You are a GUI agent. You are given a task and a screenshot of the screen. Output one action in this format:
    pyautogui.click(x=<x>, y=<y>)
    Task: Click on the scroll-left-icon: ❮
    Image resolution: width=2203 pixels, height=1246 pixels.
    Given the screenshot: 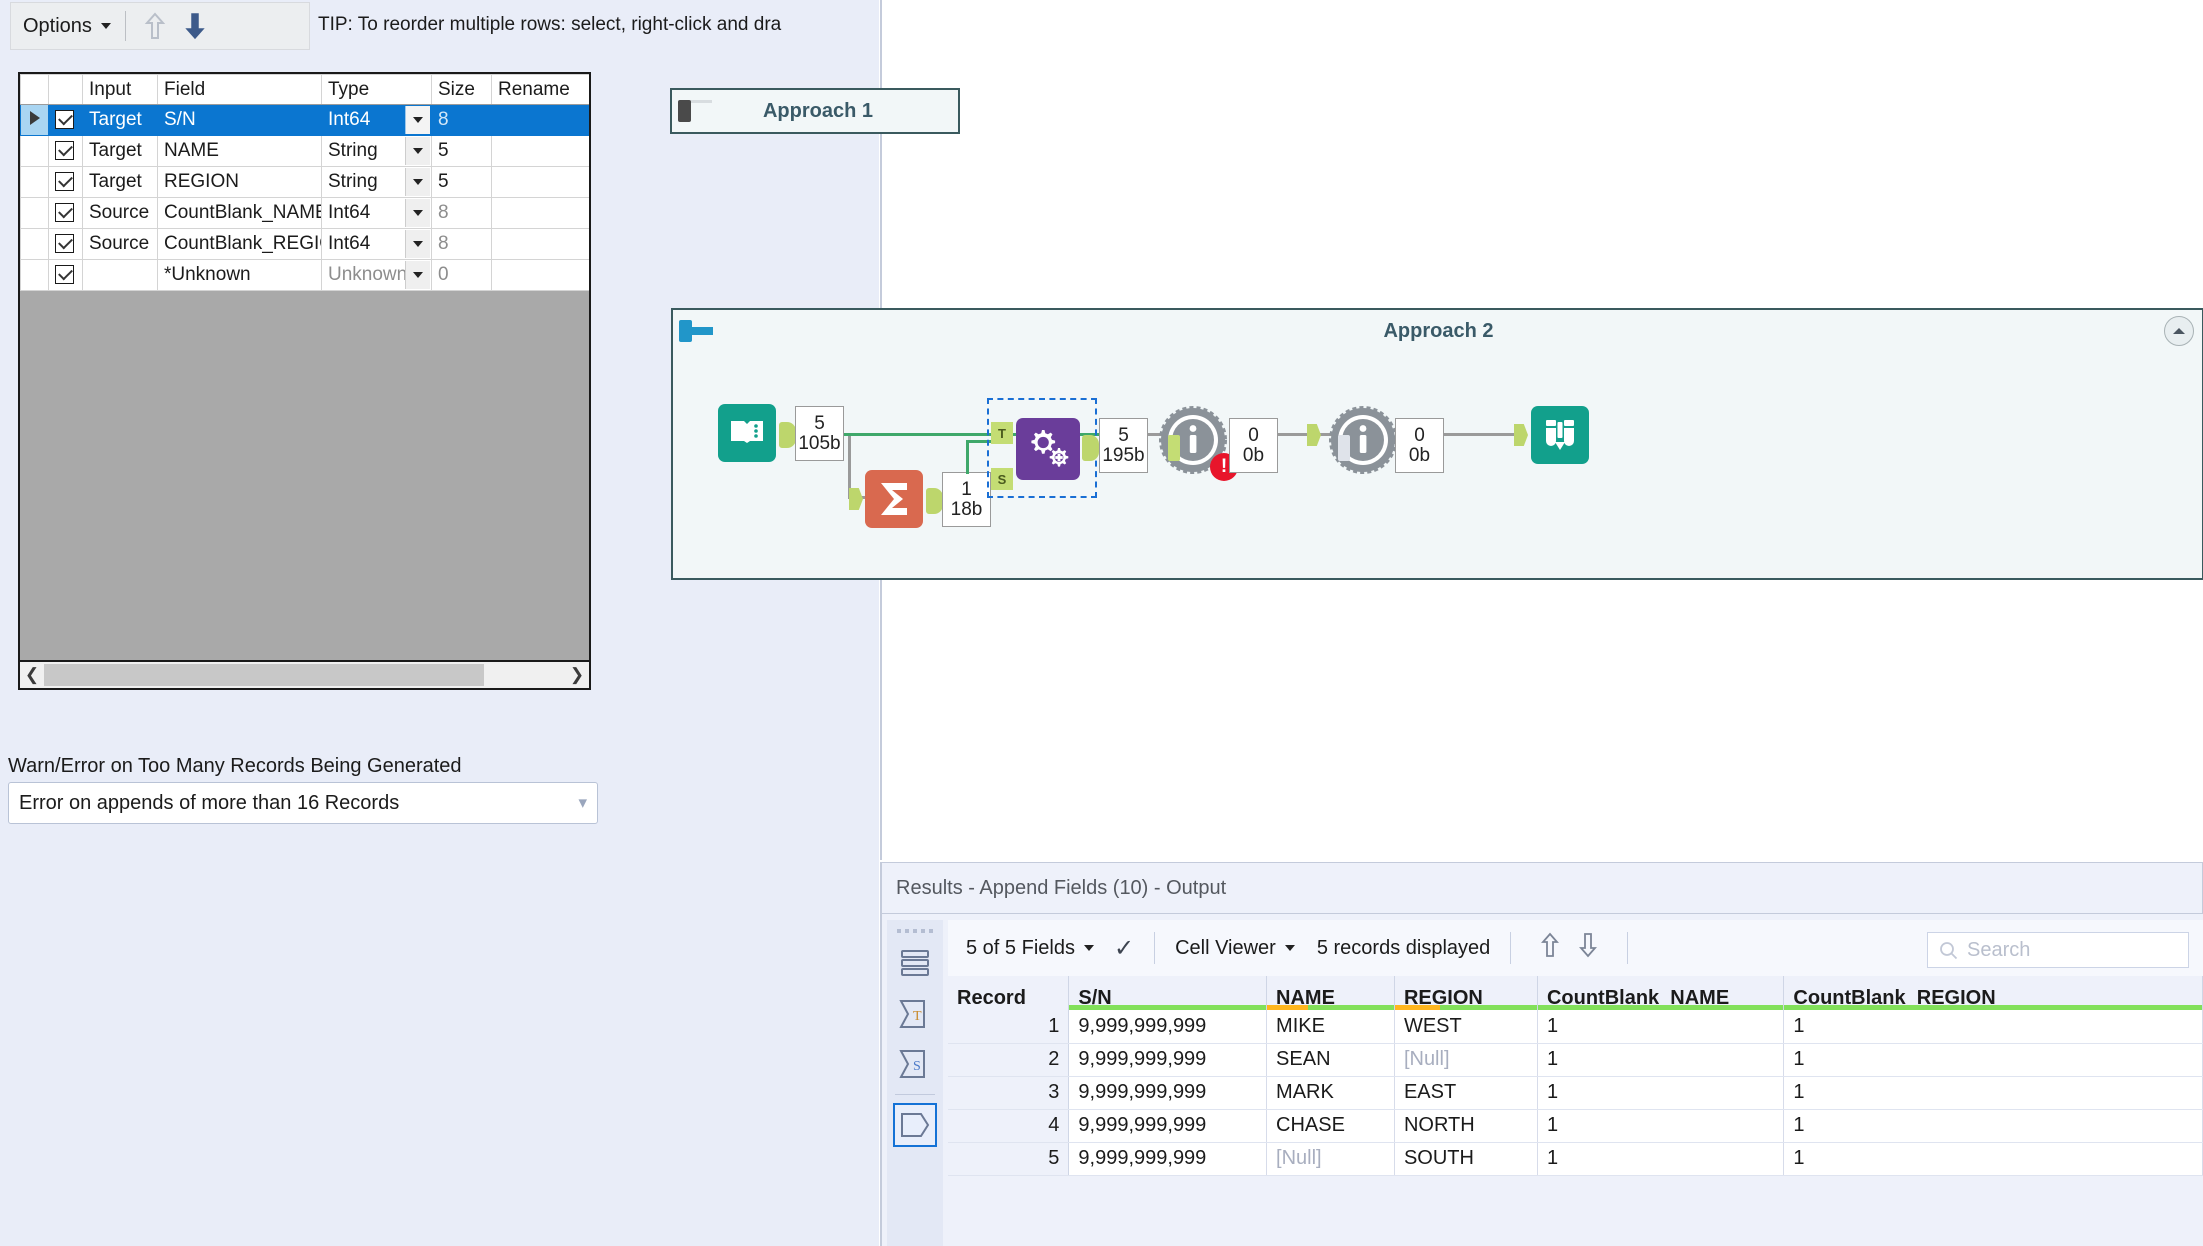 What is the action you would take?
    pyautogui.click(x=32, y=675)
    